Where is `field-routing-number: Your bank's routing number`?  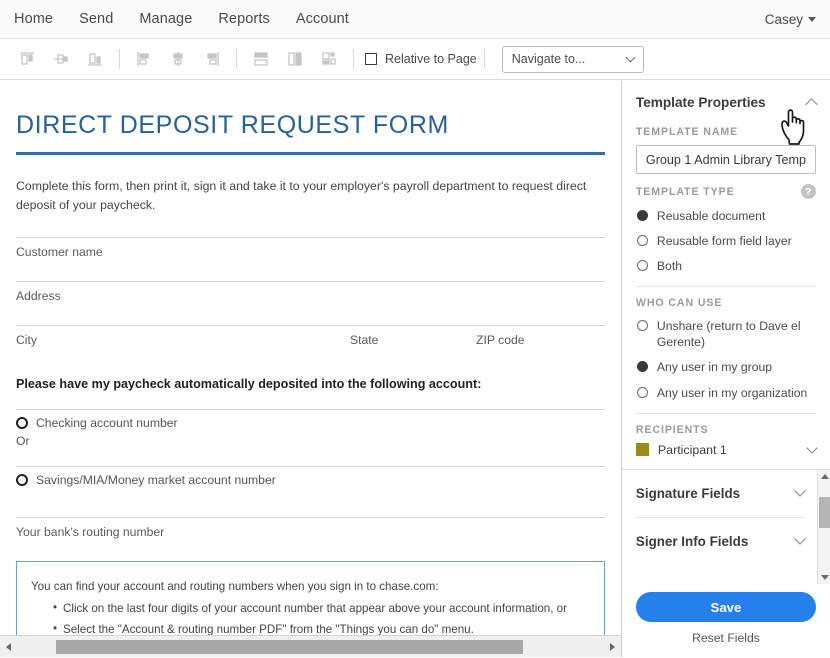 field-routing-number: Your bank's routing number is located at coordinates (310, 527).